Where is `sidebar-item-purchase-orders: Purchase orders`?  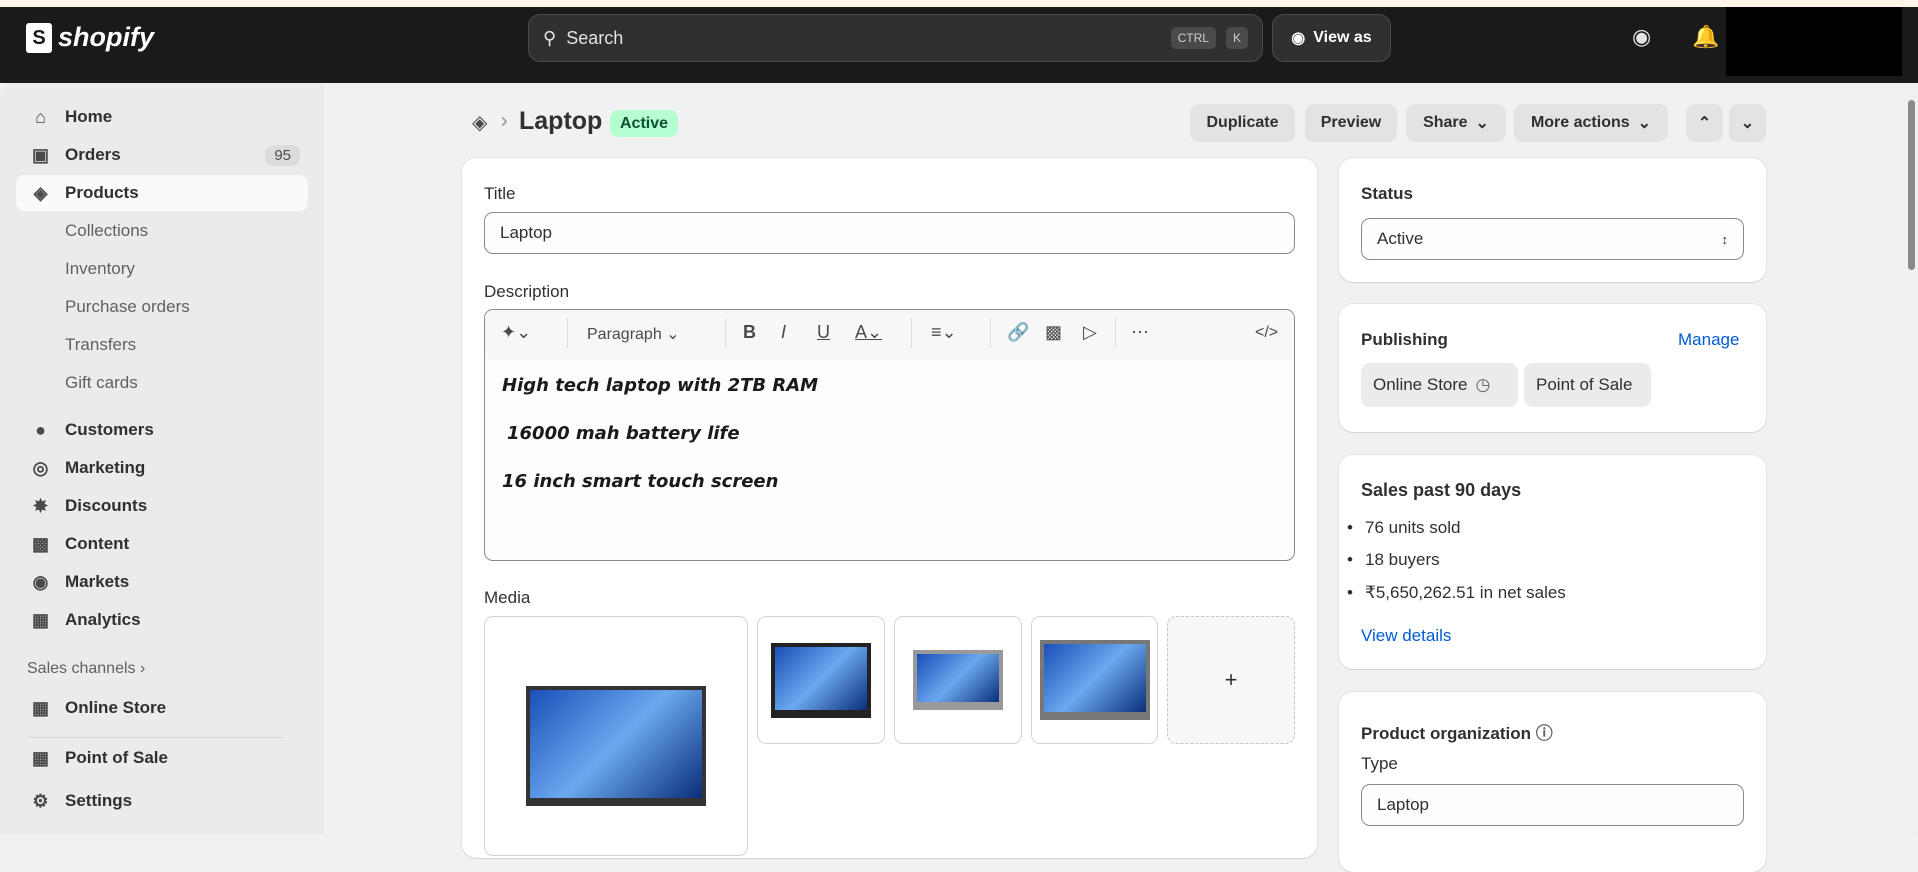
sidebar-item-purchase-orders: Purchase orders is located at coordinates (162, 307).